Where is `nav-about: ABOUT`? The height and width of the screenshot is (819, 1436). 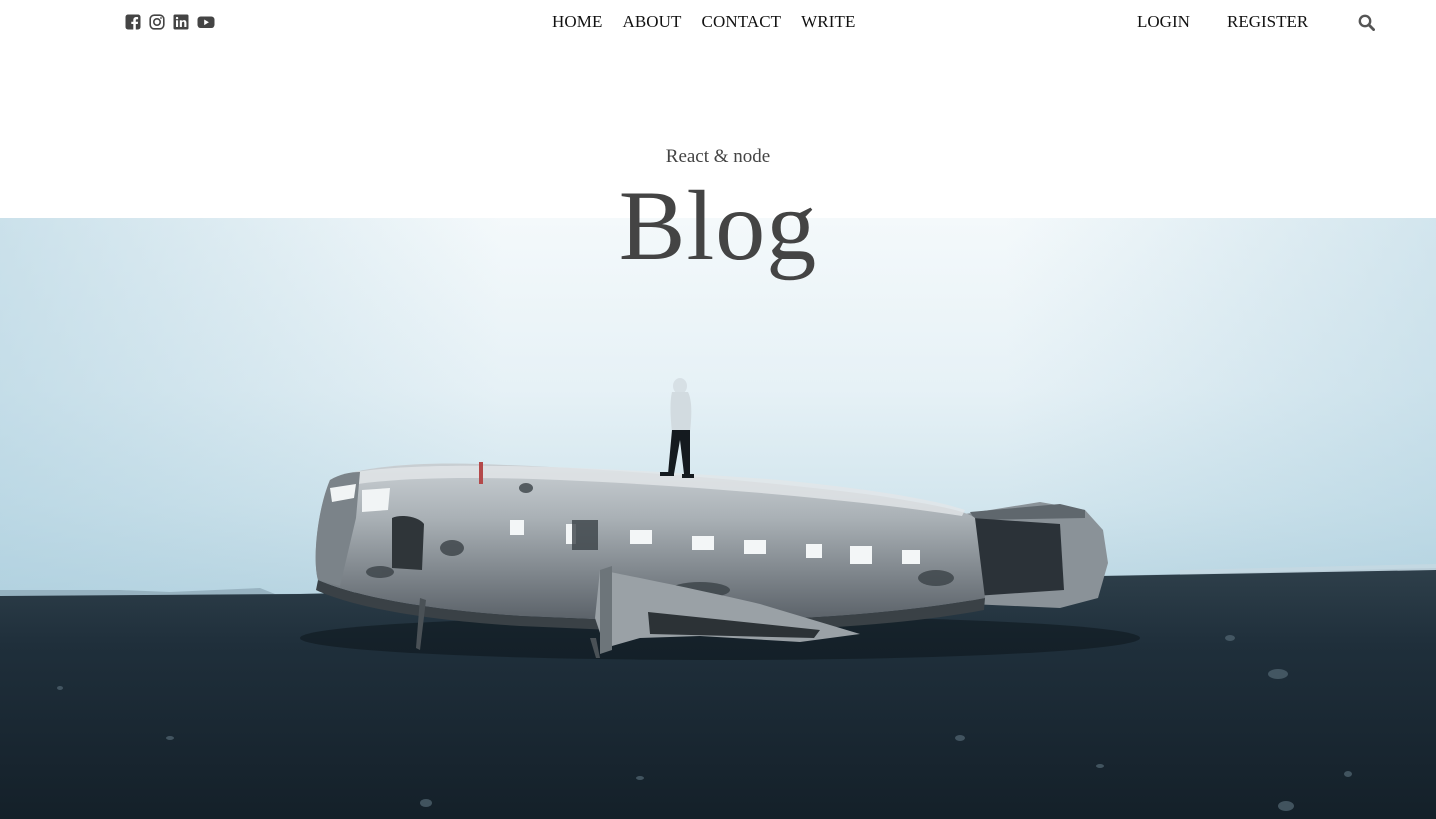
nav-about: ABOUT is located at coordinates (651, 22).